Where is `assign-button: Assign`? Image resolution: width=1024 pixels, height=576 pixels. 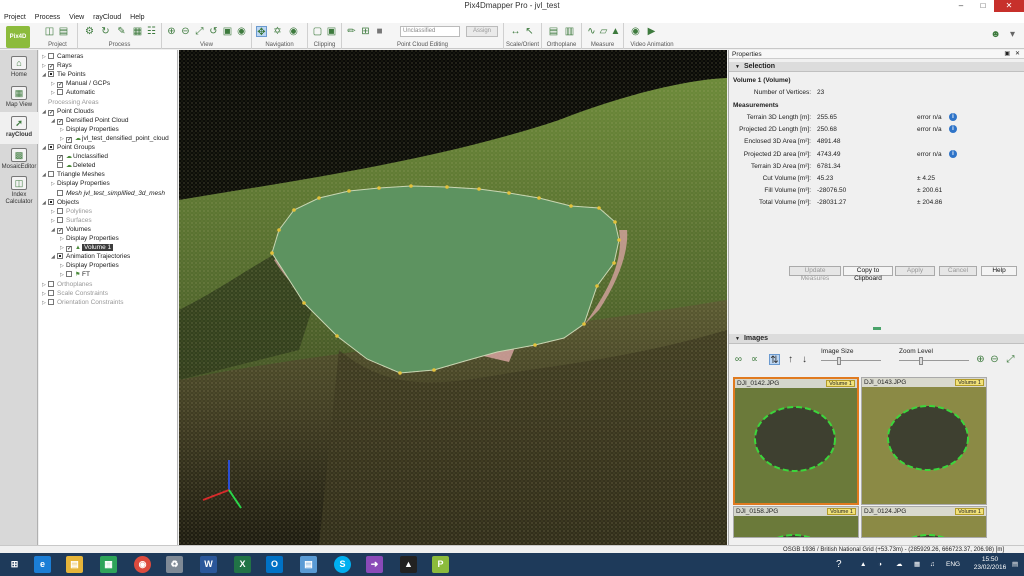
assign-button: Assign is located at coordinates (482, 31).